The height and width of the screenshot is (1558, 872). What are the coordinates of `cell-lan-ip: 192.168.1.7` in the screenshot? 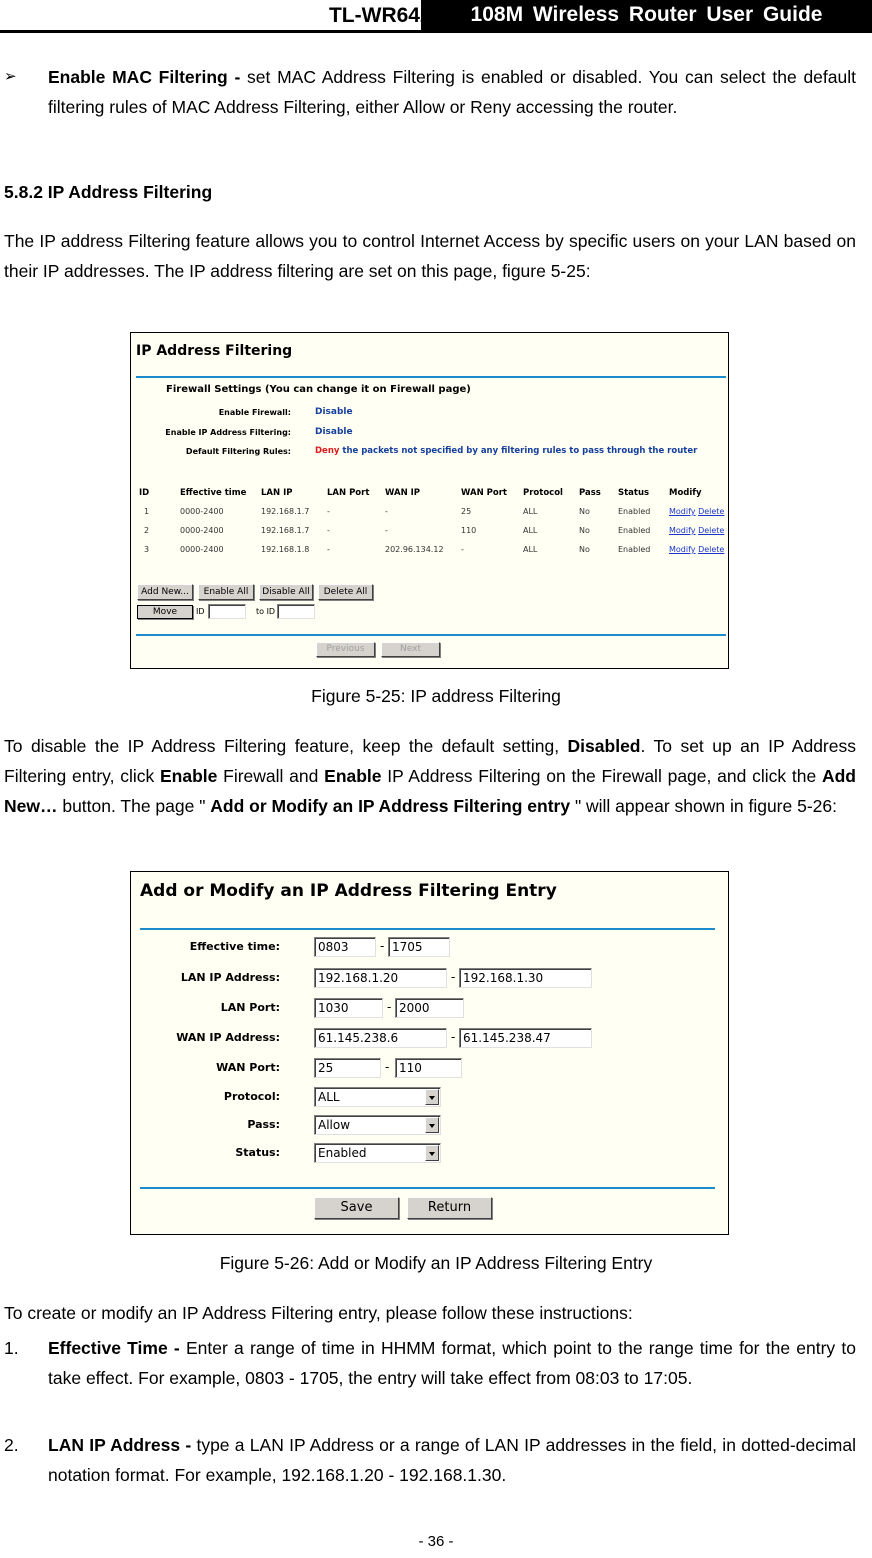 It's located at (285, 511).